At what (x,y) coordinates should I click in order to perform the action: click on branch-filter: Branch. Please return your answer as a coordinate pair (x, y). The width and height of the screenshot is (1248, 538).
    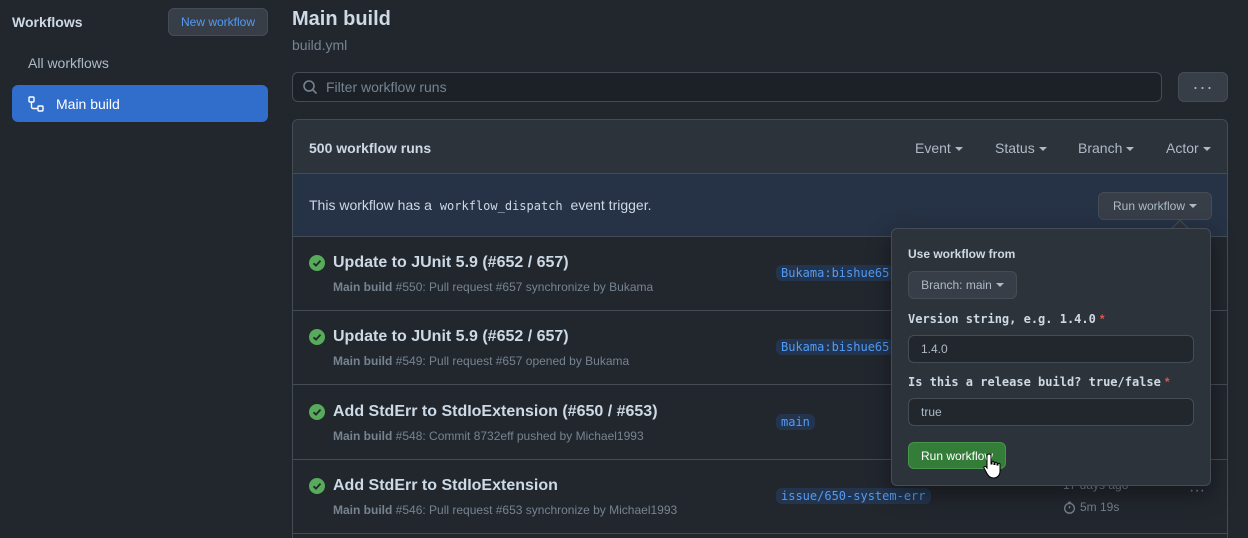
    Looking at the image, I should click on (1106, 148).